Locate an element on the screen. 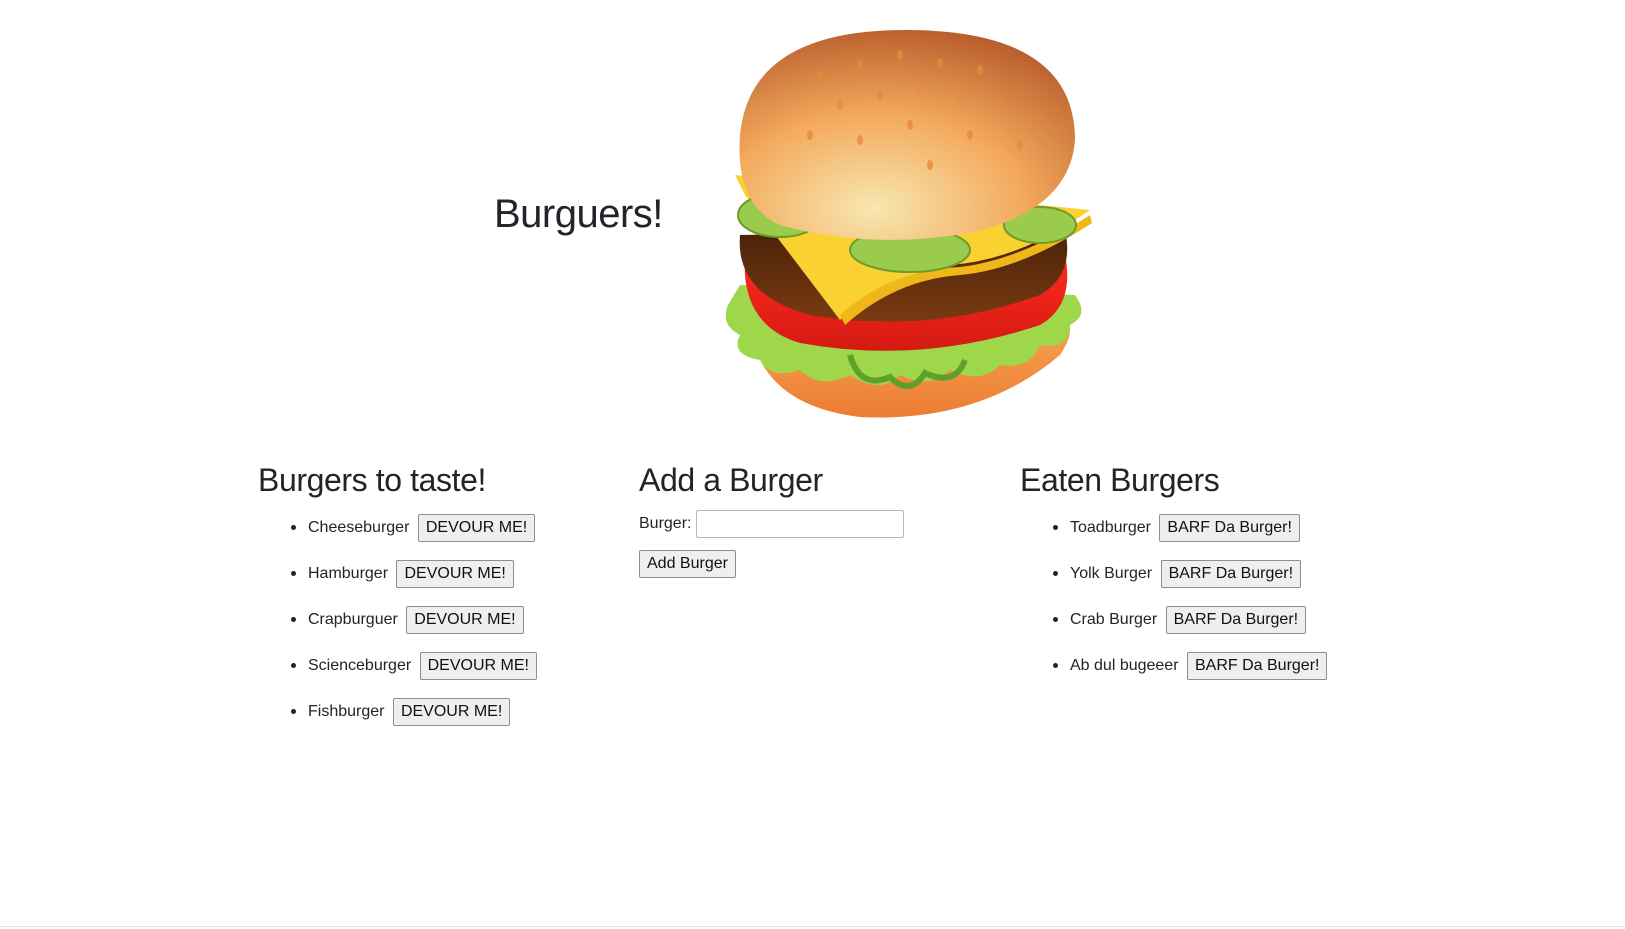 The height and width of the screenshot is (929, 1625). list-item: Yolk Burger BARF Da Burger! is located at coordinates (1198, 573).